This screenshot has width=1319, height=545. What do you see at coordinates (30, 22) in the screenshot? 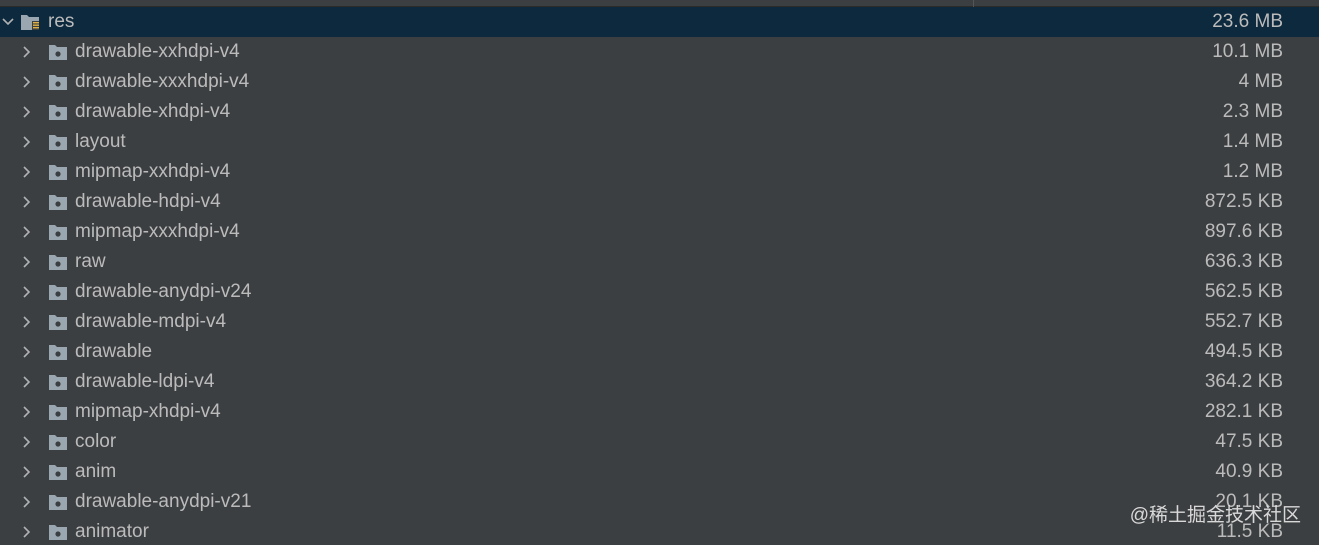
I see `resource-folder-icon` at bounding box center [30, 22].